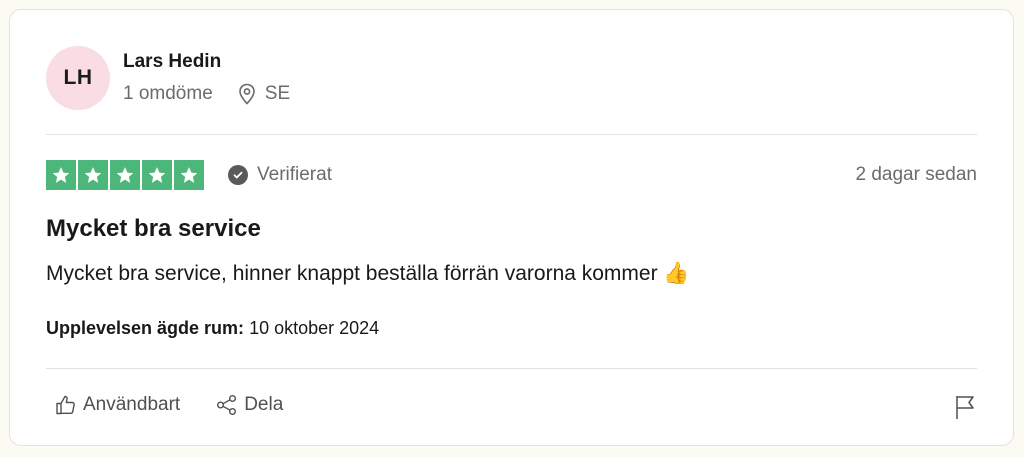 This screenshot has height=457, width=1024. What do you see at coordinates (277, 93) in the screenshot?
I see `consumer-country: SE` at bounding box center [277, 93].